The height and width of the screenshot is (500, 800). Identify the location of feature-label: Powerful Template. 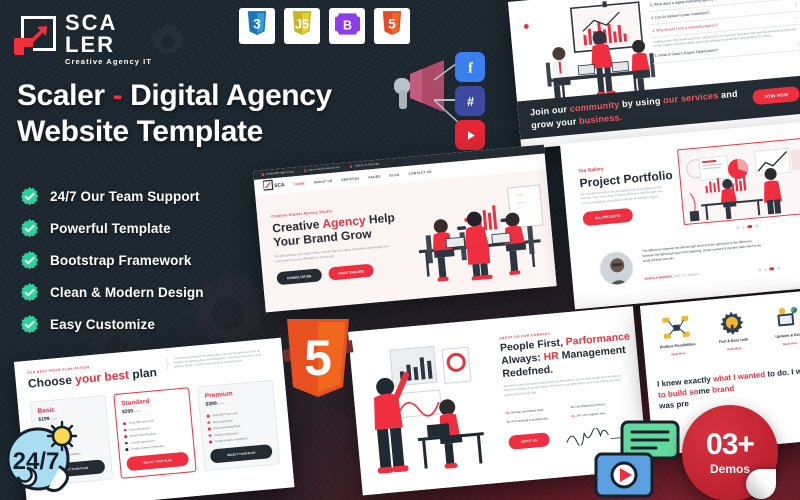
(110, 228).